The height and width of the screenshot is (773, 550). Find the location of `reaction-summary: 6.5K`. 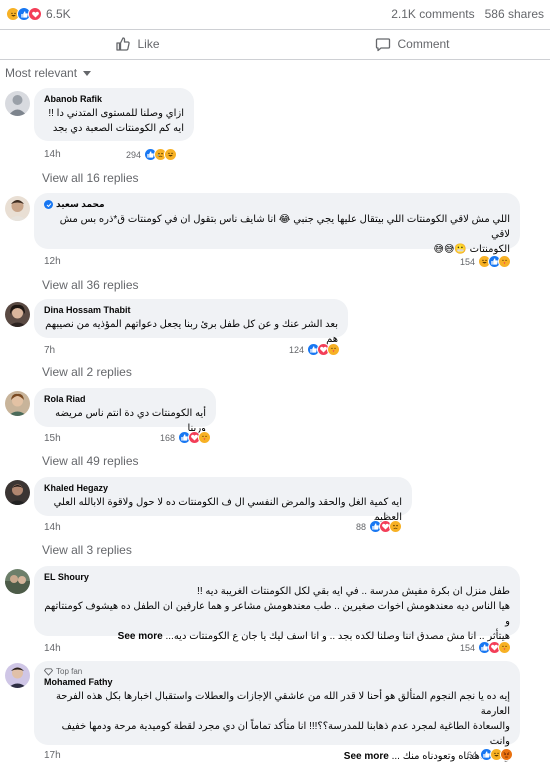

reaction-summary: 6.5K is located at coordinates (38, 14).